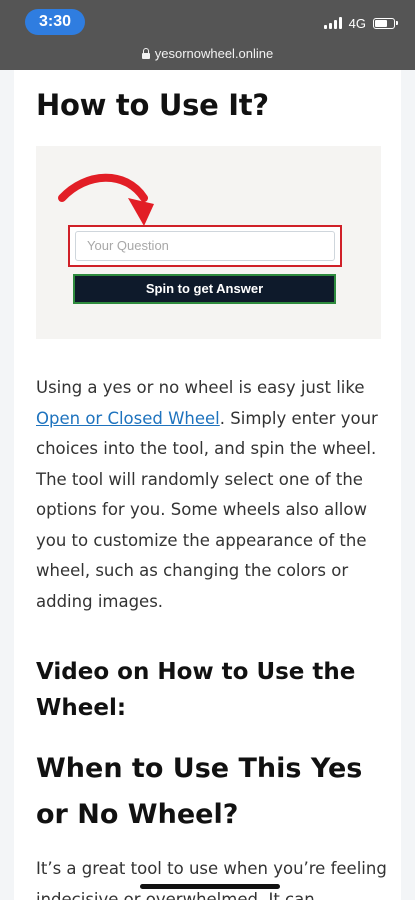  Describe the element at coordinates (152, 105) in the screenshot. I see `section-title-how-to-use: How to Use It?` at that location.